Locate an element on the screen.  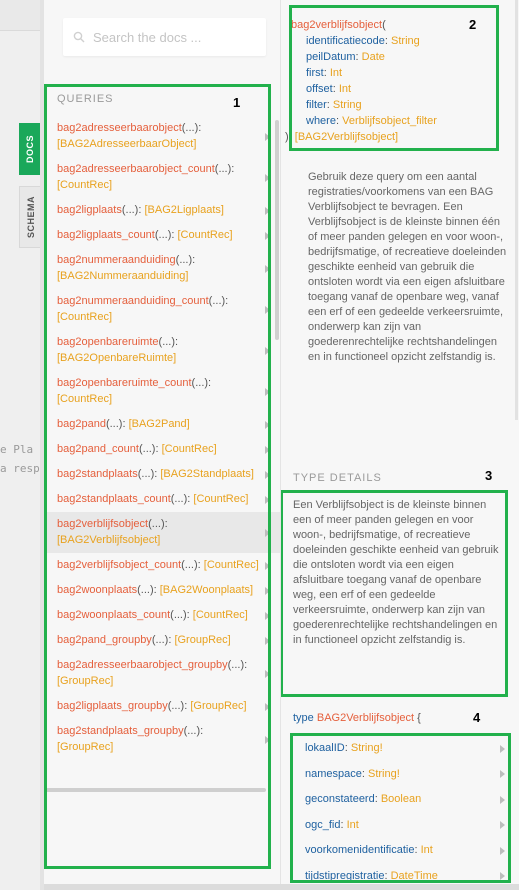
highlight-box-signature is located at coordinates (394, 78).